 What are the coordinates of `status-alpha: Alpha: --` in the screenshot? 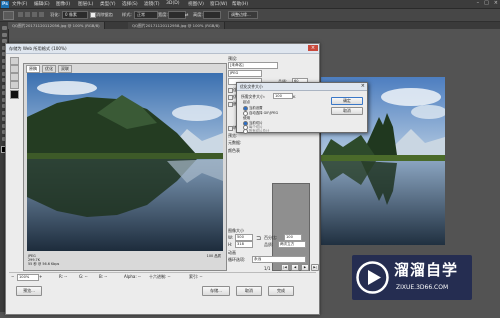 It's located at (132, 276).